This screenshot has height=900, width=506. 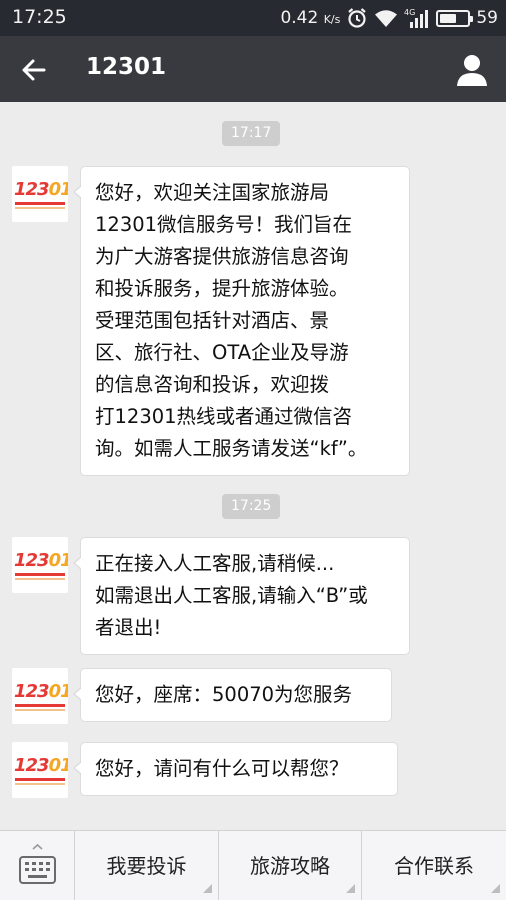 What do you see at coordinates (128, 627) in the screenshot?
I see `message-line: 者退出!` at bounding box center [128, 627].